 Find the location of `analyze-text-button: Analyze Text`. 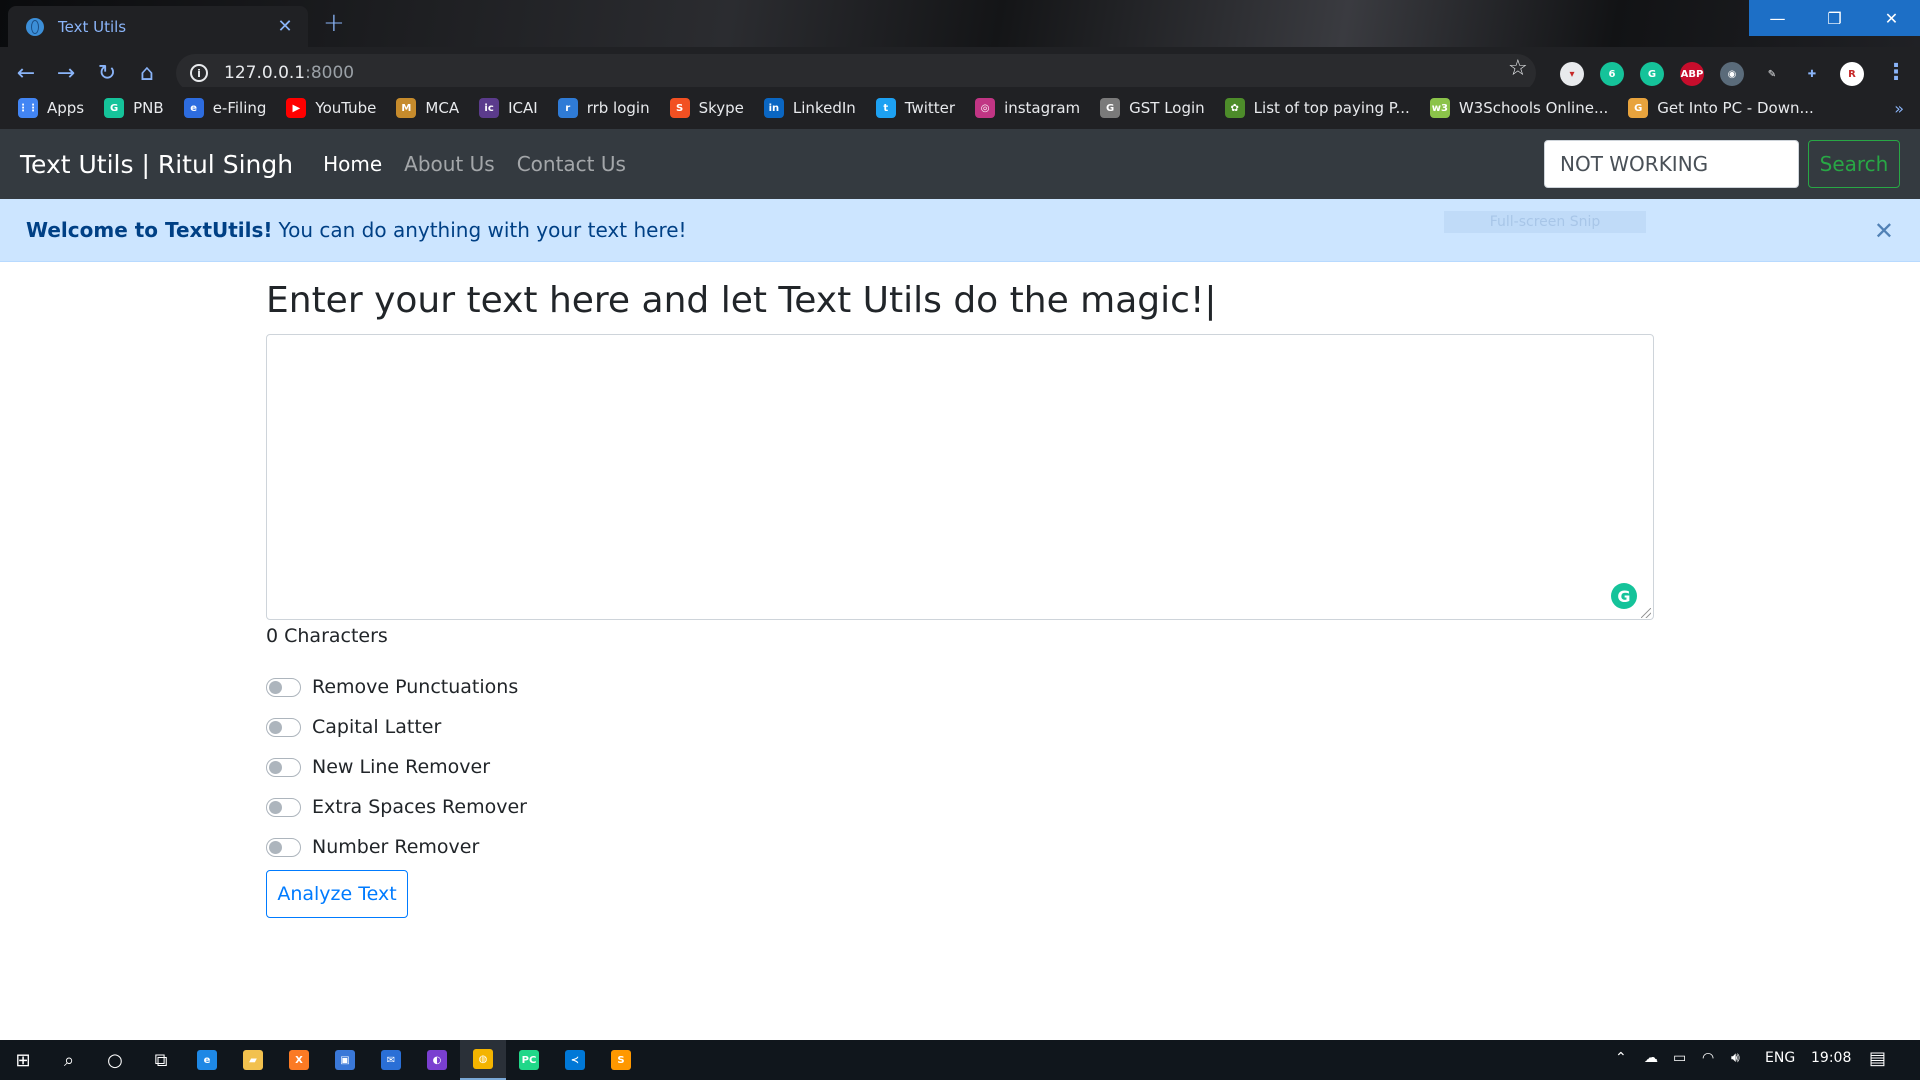

analyze-text-button: Analyze Text is located at coordinates (337, 894).